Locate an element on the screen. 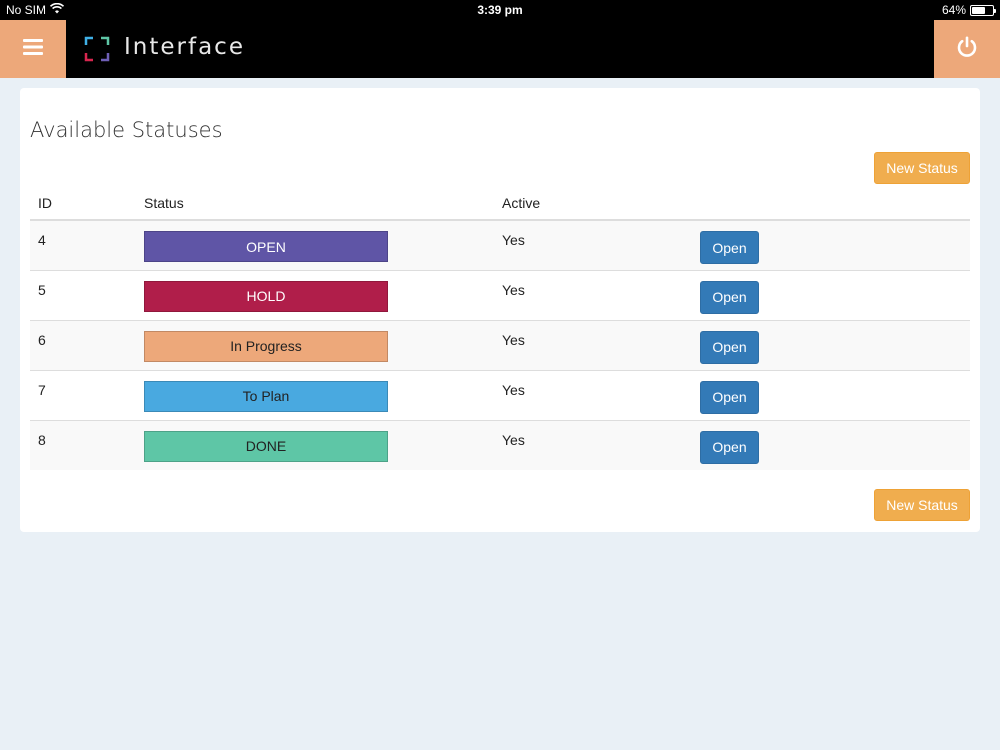  table-row: 5 HOLD Yes Open is located at coordinates (500, 294).